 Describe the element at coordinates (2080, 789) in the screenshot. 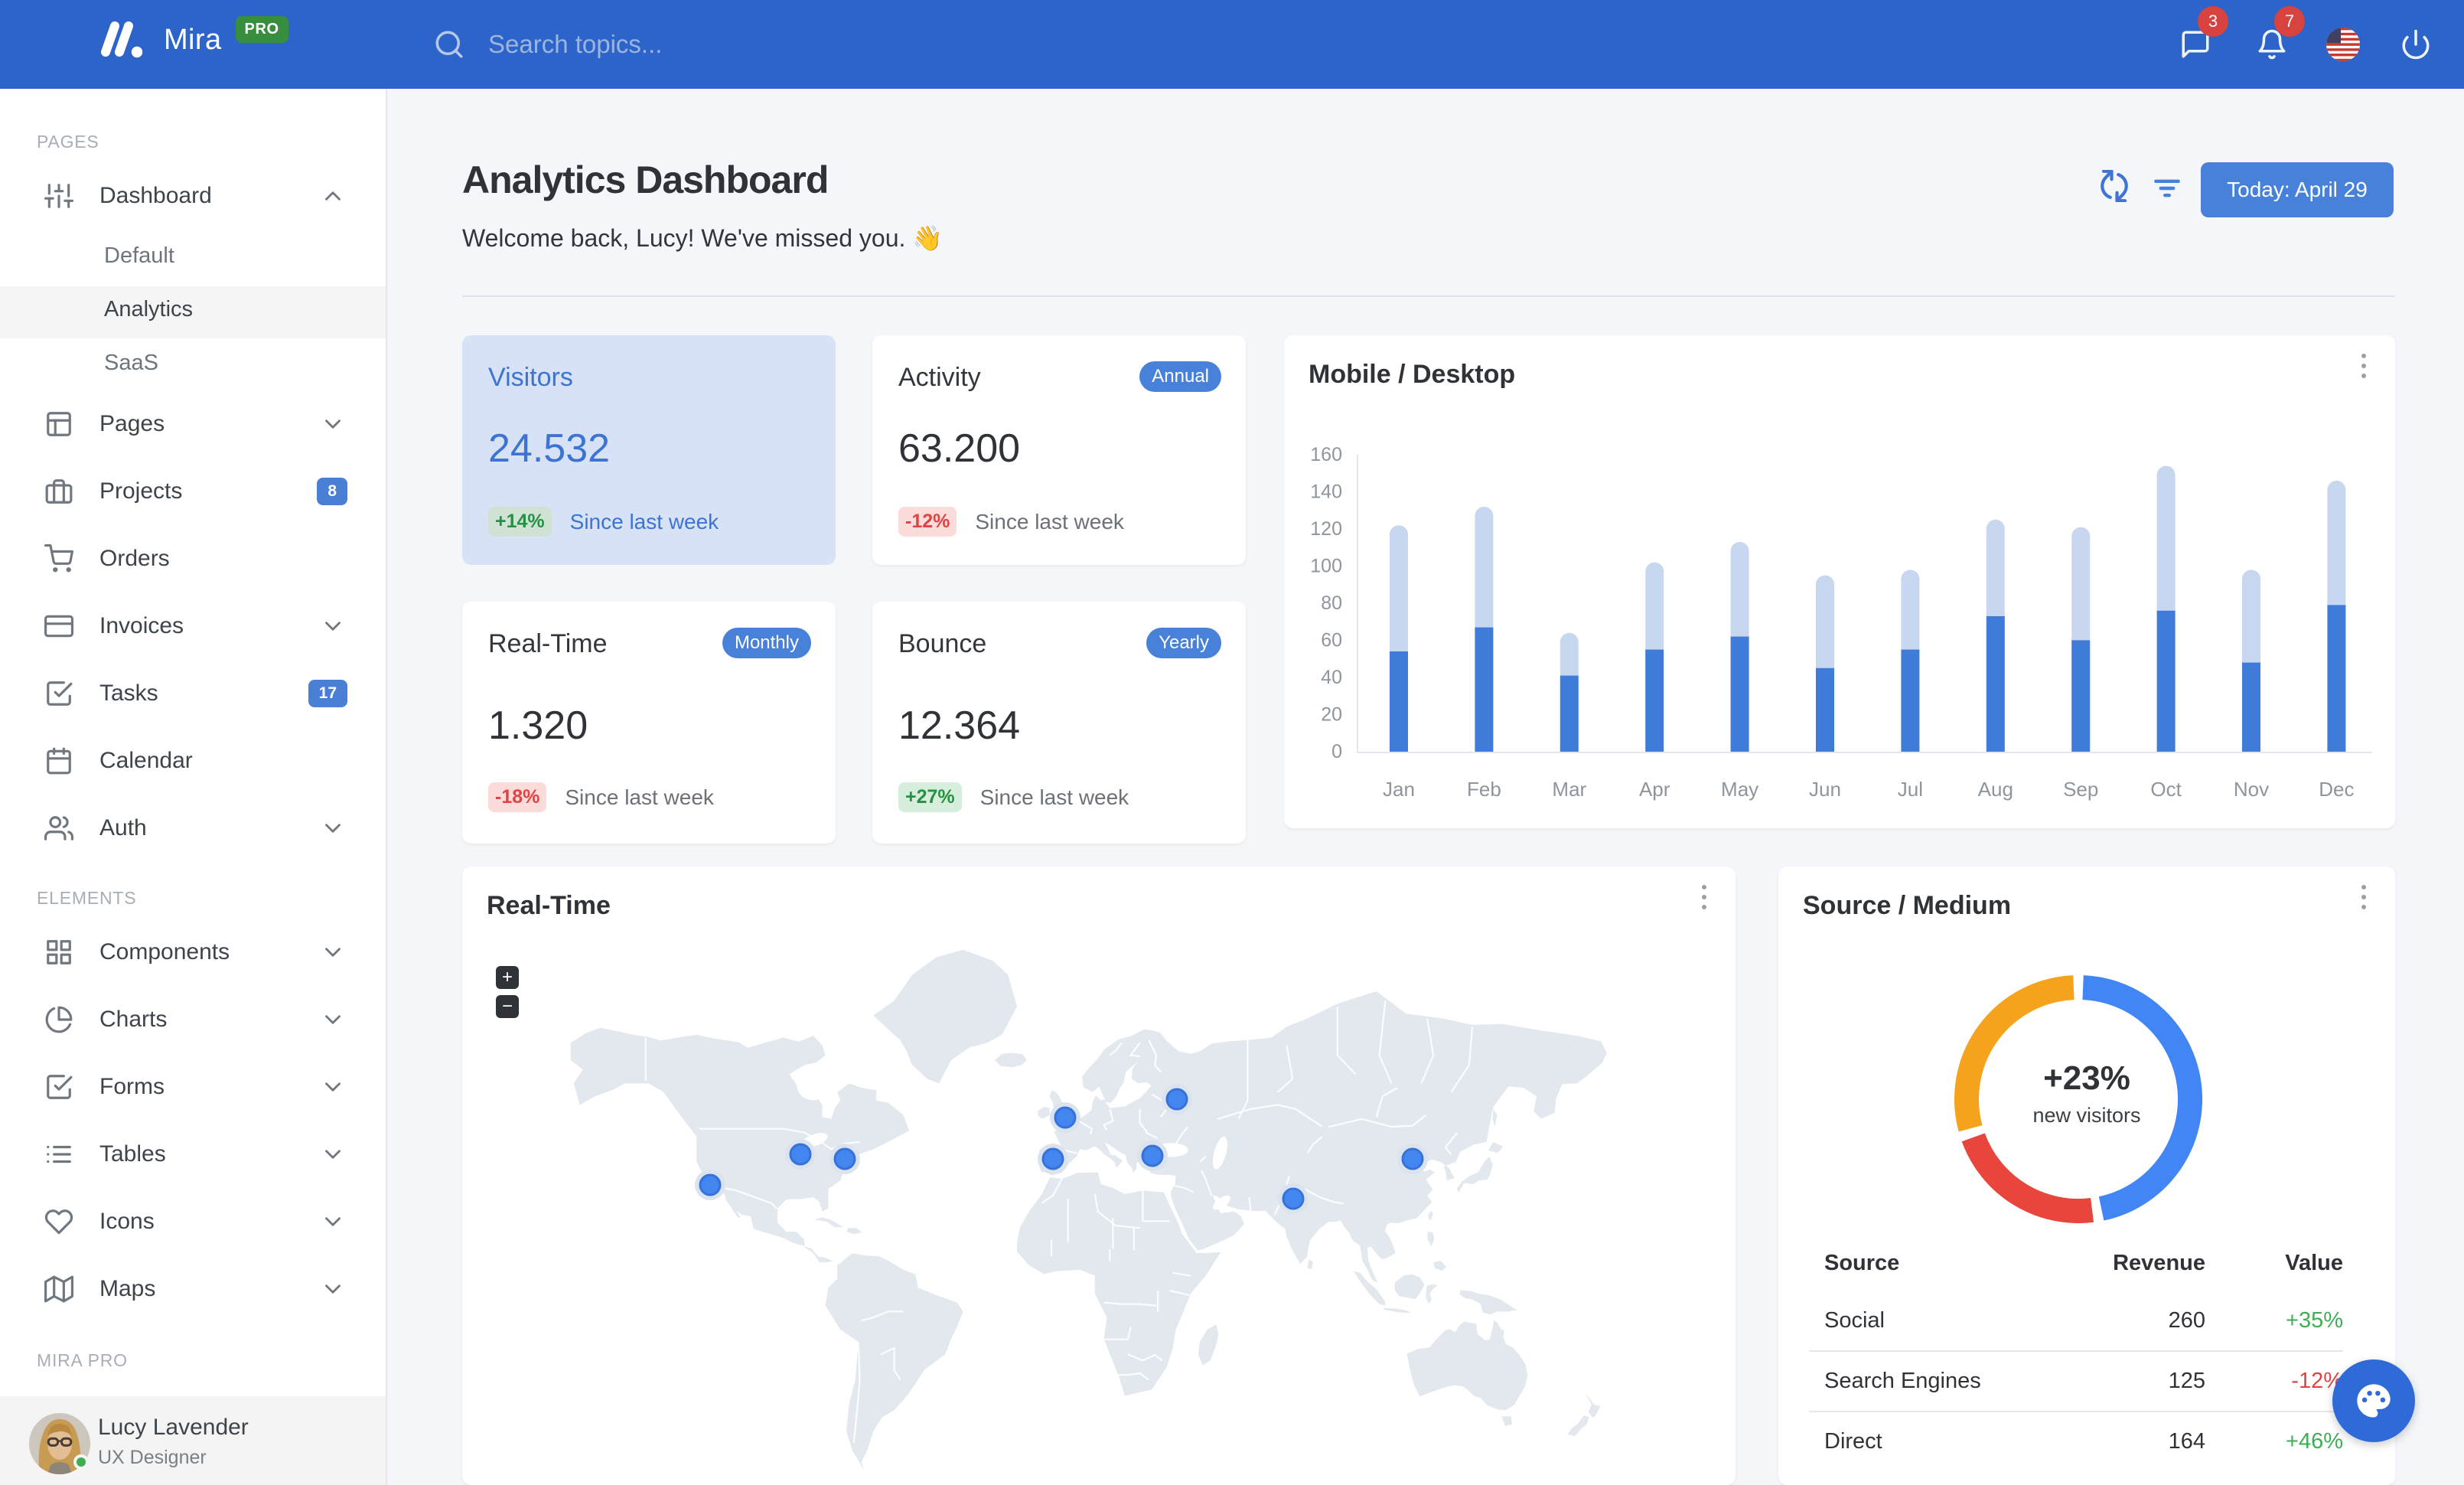

I see `svg-text: Sep` at that location.